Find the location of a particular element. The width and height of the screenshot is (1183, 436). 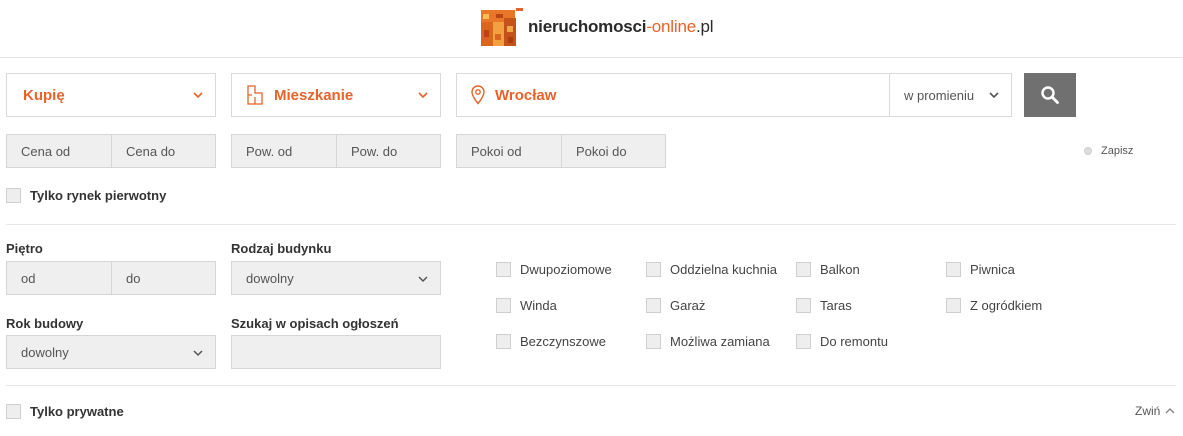

floor-range: od do is located at coordinates (111, 278).